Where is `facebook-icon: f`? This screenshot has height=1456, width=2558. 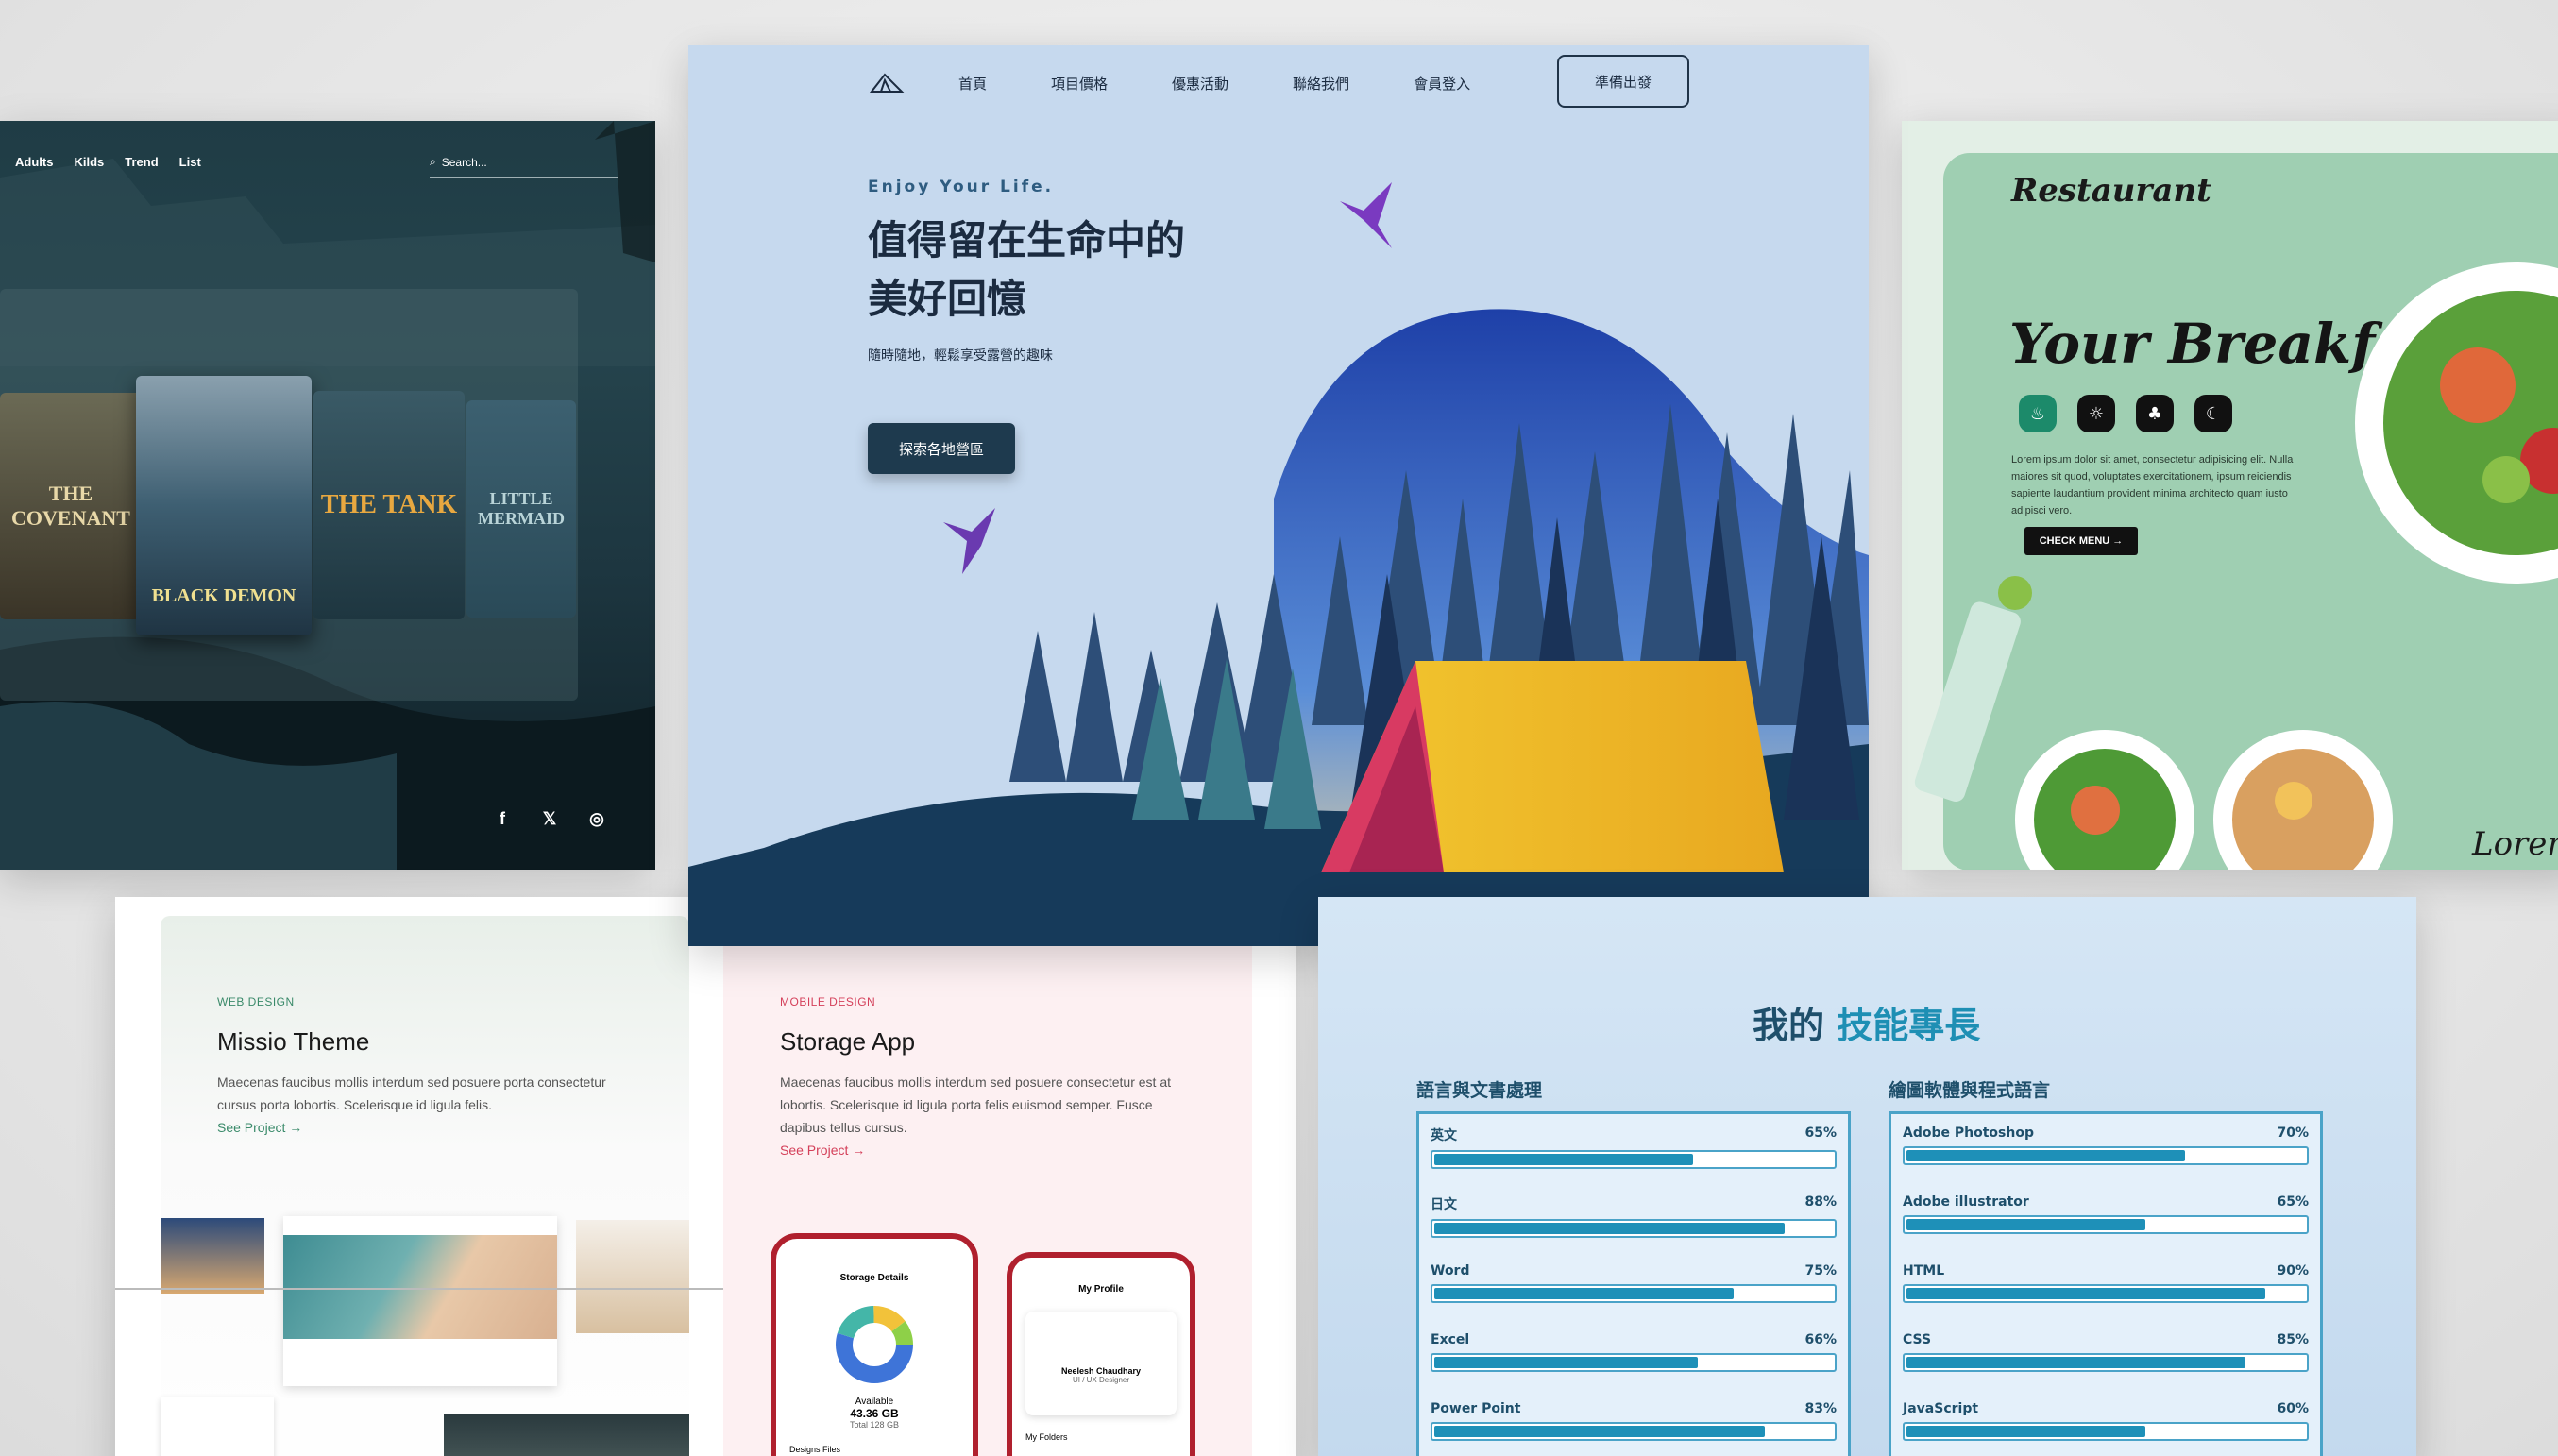 facebook-icon: f is located at coordinates (502, 818).